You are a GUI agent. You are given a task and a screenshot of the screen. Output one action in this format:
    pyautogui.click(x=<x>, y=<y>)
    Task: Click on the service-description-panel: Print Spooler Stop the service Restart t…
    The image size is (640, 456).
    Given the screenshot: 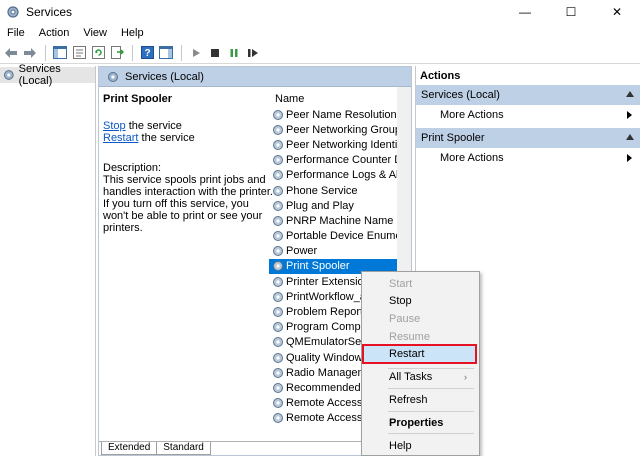 What is the action you would take?
    pyautogui.click(x=188, y=163)
    